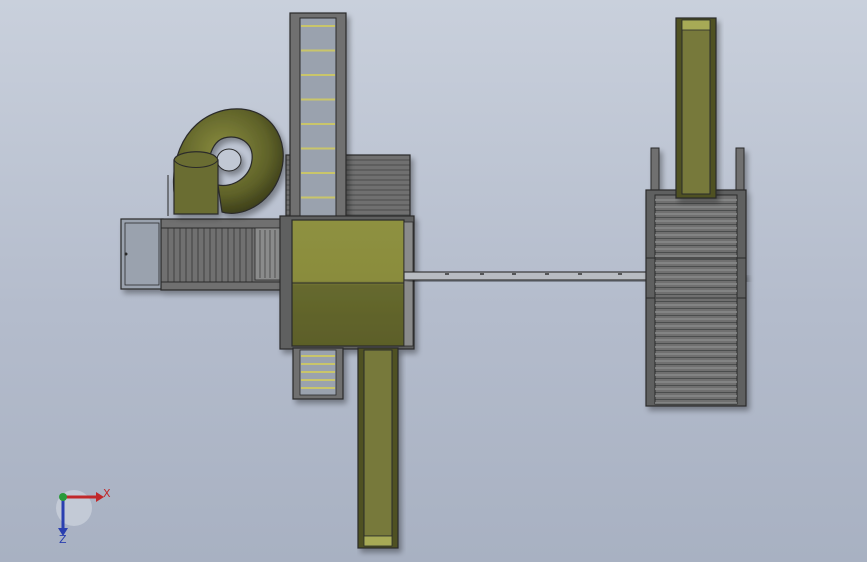 This screenshot has width=867, height=562. What do you see at coordinates (83, 516) in the screenshot?
I see `orientation-triad: X Z` at bounding box center [83, 516].